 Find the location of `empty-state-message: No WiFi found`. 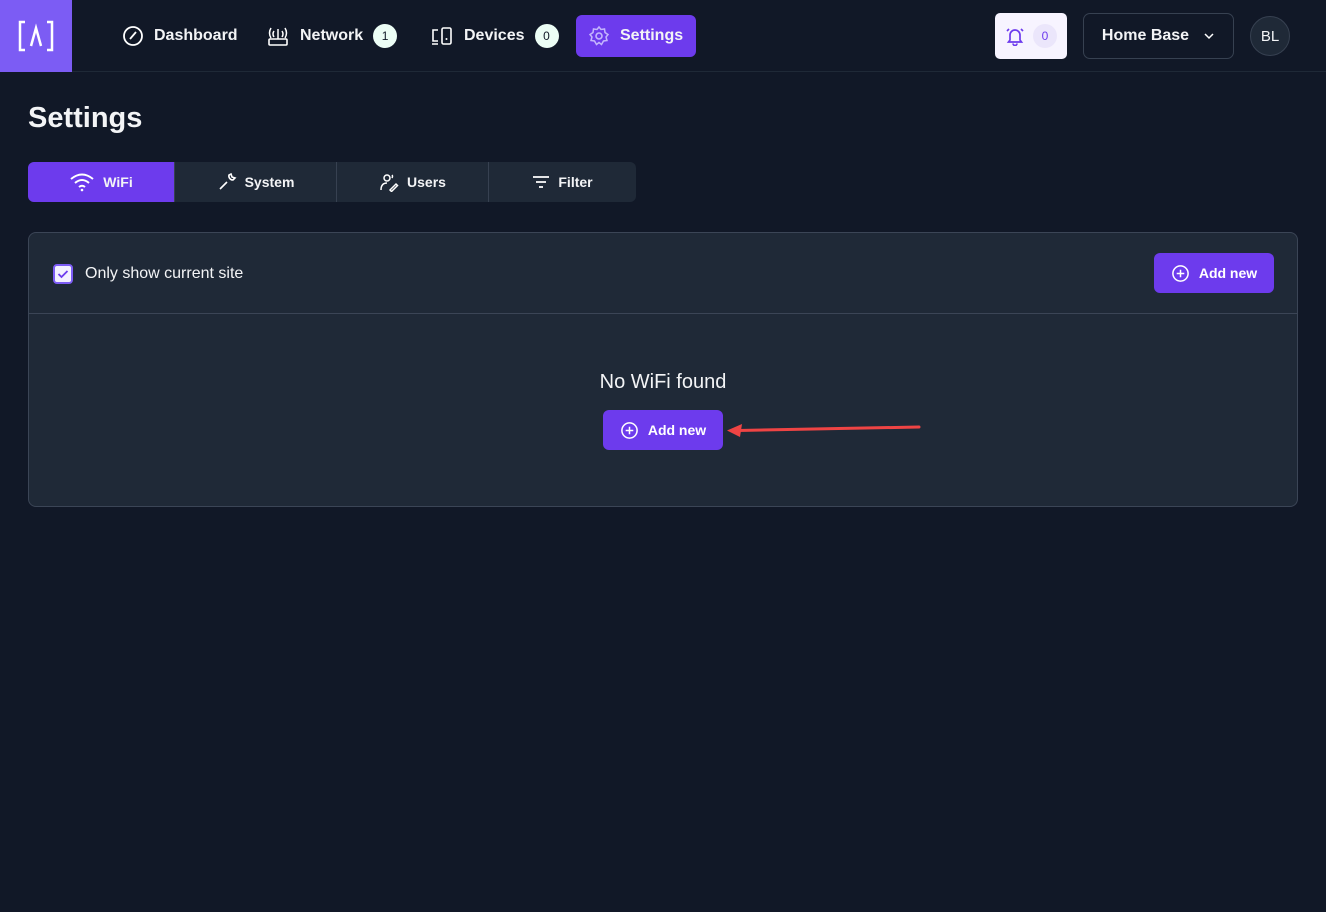

empty-state-message: No WiFi found is located at coordinates (663, 382).